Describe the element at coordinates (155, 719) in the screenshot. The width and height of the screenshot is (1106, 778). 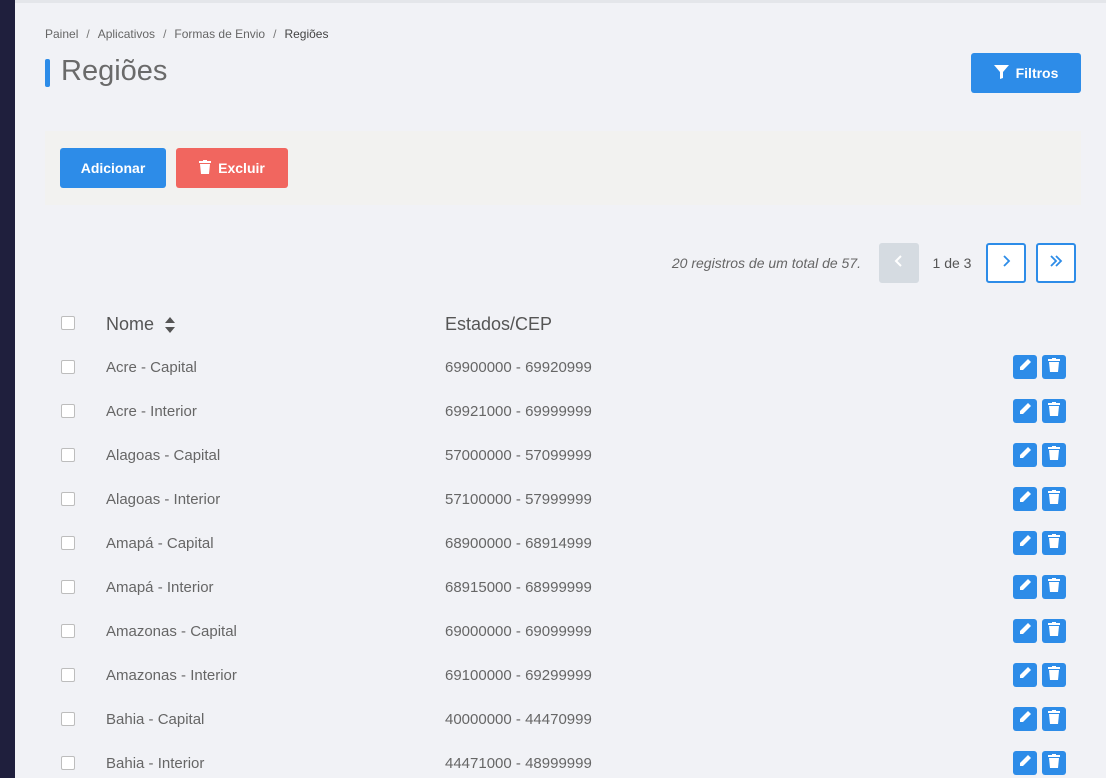
I see `row-name: Bahia - Capital` at that location.